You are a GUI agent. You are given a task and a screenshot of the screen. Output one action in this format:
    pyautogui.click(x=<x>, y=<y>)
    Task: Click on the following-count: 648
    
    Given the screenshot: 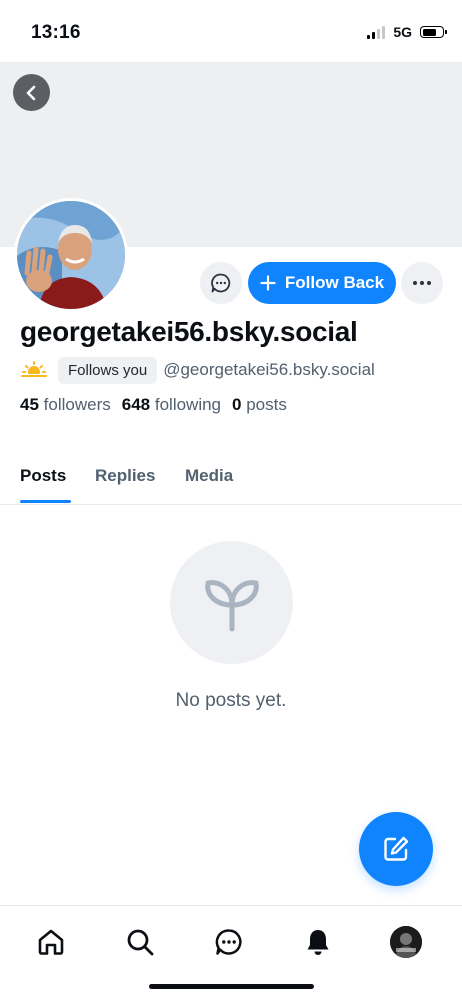 What is the action you would take?
    pyautogui.click(x=136, y=404)
    